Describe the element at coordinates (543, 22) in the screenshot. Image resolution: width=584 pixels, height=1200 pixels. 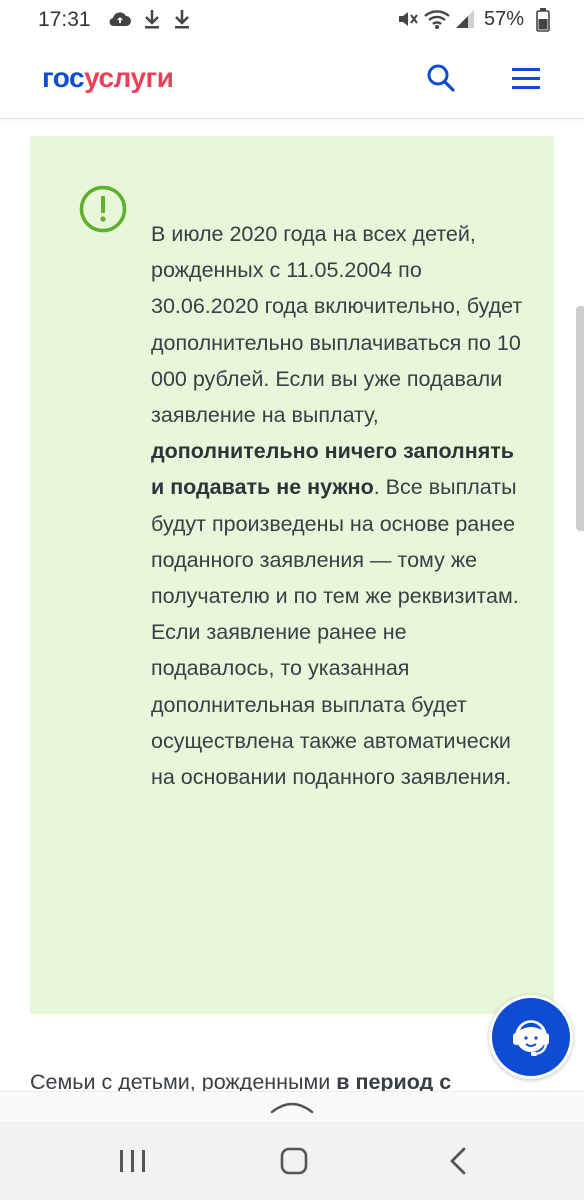
I see `battery-icon` at that location.